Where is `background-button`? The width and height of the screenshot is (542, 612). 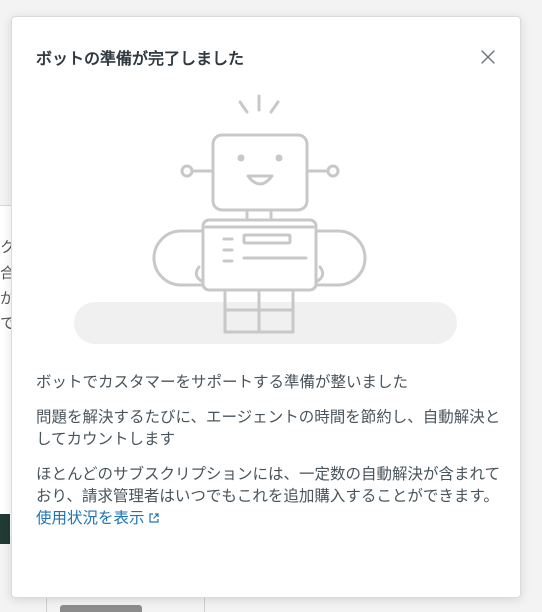
background-button is located at coordinates (101, 608).